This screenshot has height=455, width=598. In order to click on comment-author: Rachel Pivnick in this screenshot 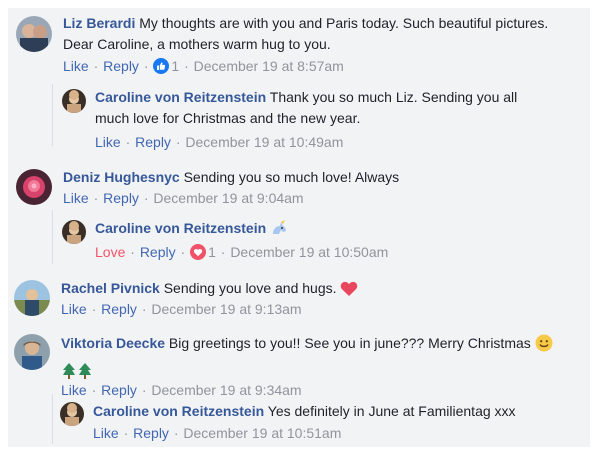, I will do `click(110, 288)`.